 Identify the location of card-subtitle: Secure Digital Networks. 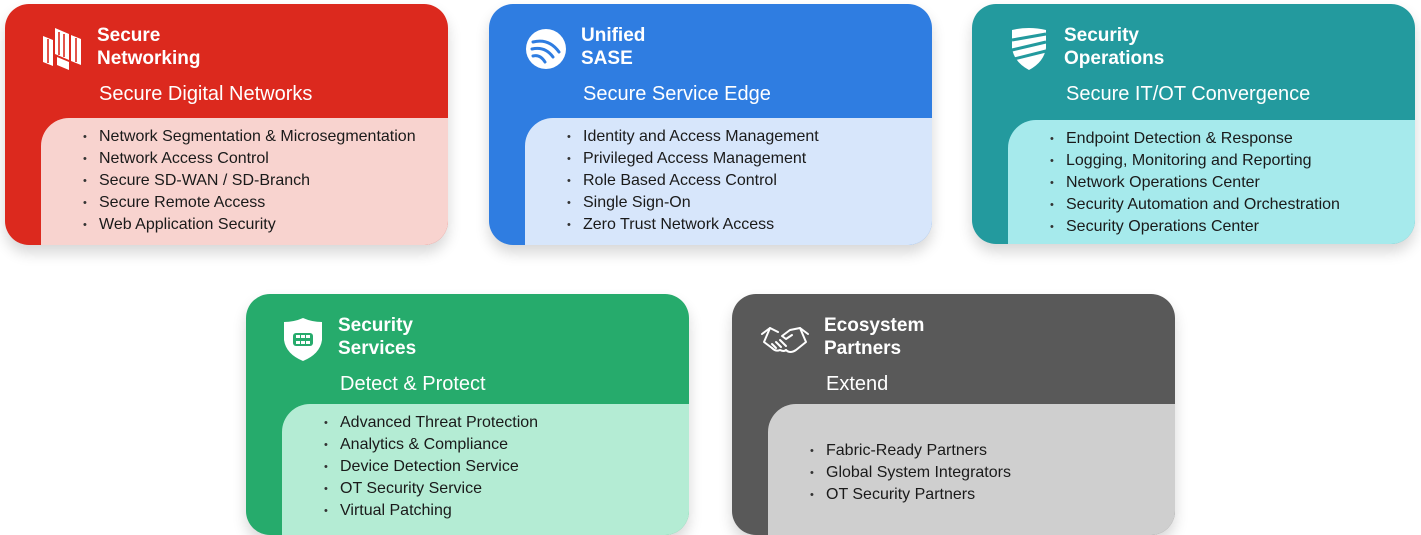
(206, 94).